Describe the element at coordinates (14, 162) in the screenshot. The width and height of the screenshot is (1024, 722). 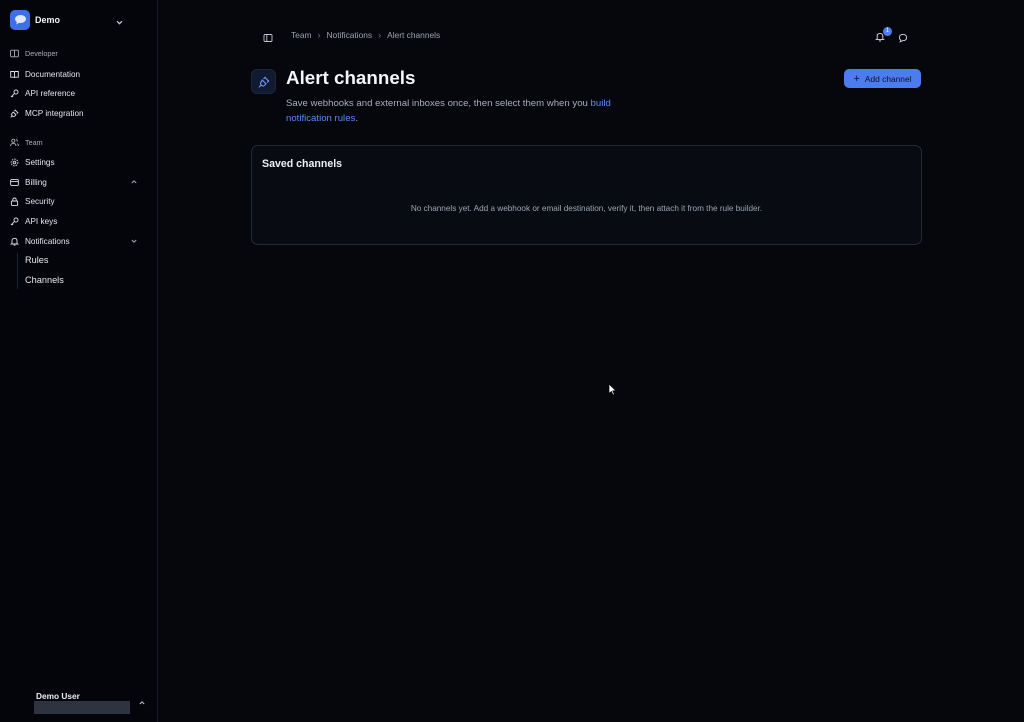
I see `gear-icon` at that location.